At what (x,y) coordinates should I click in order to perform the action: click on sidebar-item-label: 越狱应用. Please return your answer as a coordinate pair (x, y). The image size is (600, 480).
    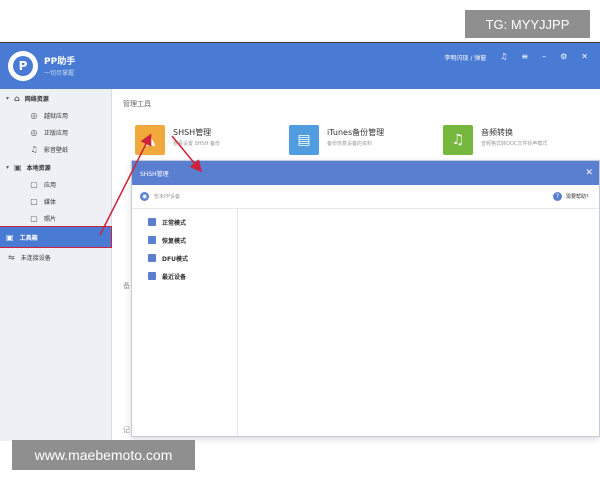
    Looking at the image, I should click on (56, 116).